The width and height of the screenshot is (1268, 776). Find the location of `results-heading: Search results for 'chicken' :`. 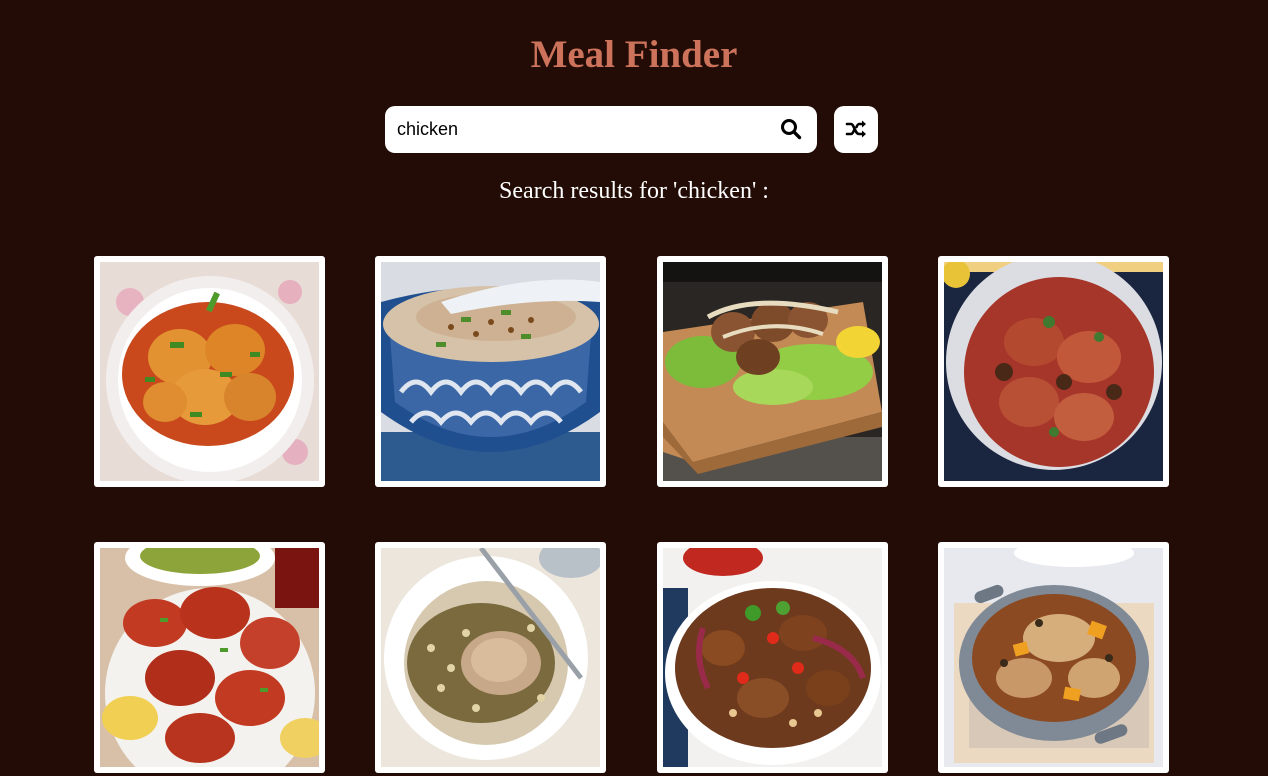

results-heading: Search results for 'chicken' : is located at coordinates (634, 191).